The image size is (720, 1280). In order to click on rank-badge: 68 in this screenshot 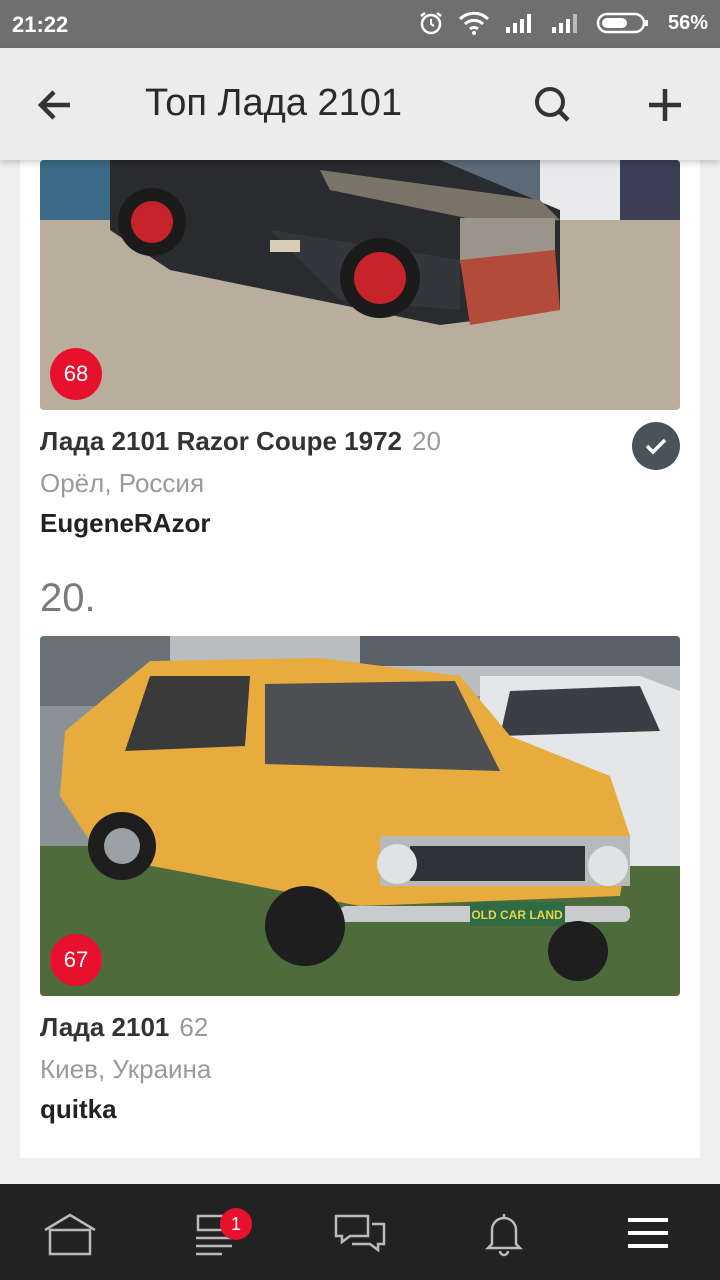, I will do `click(76, 374)`.